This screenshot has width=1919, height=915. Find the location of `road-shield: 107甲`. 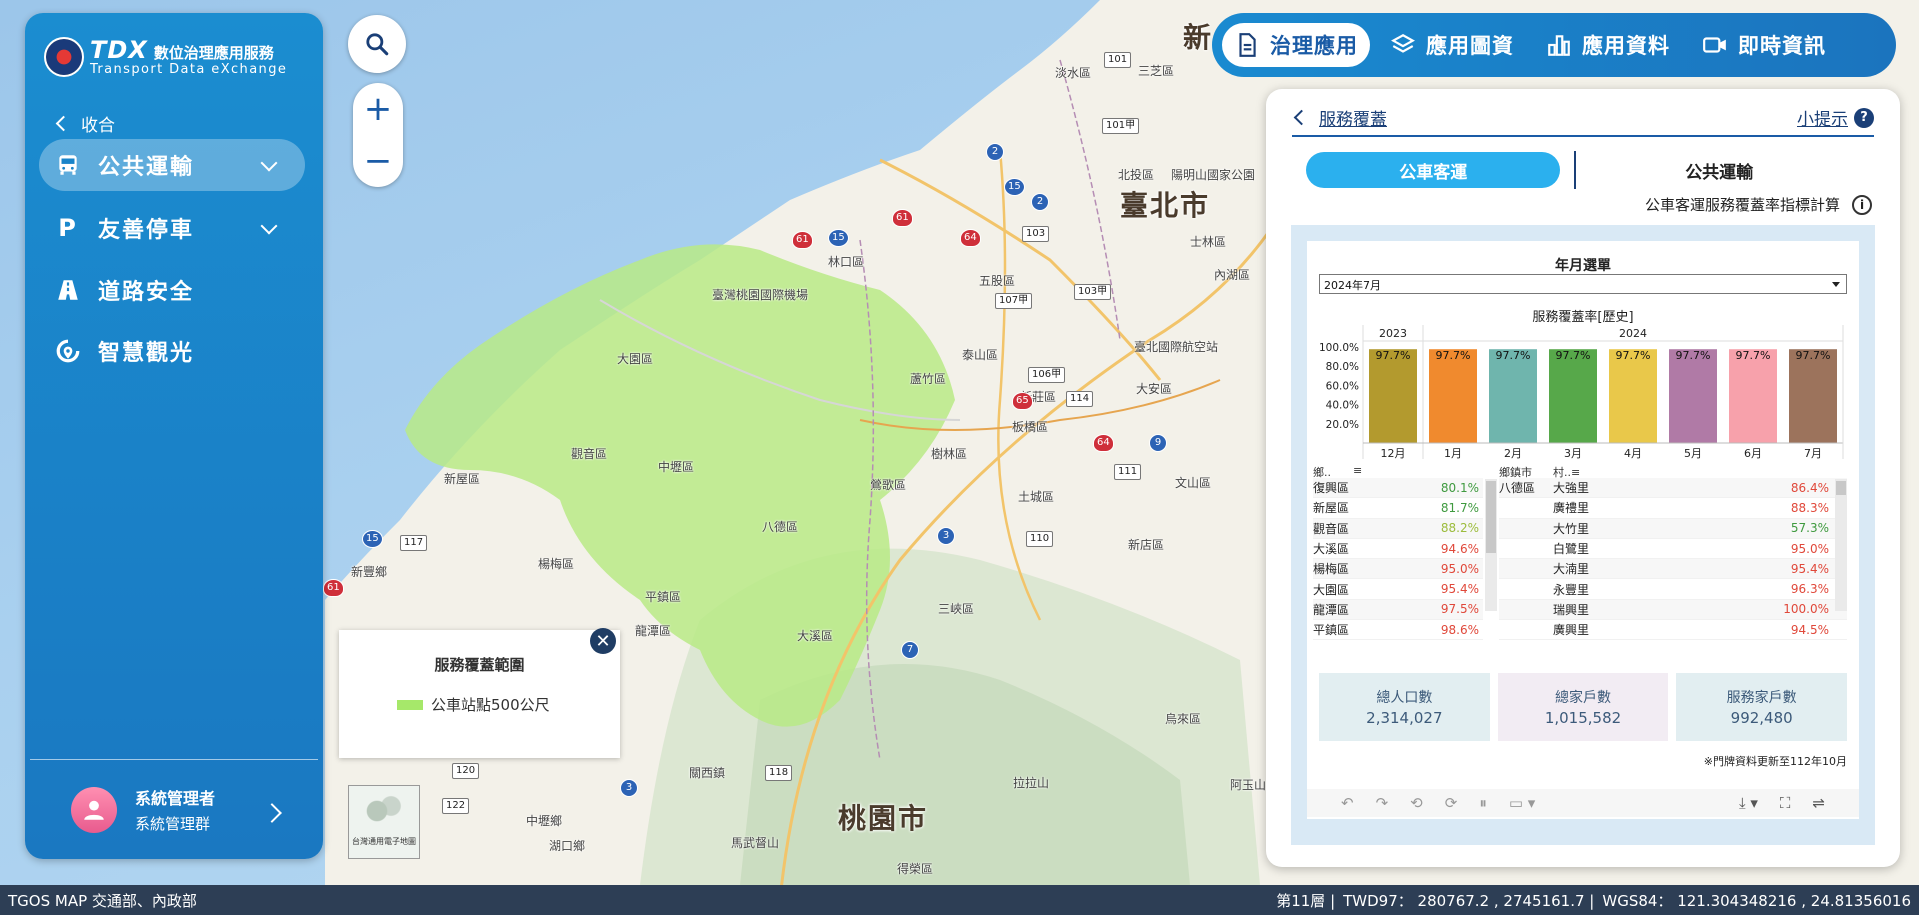

road-shield: 107甲 is located at coordinates (1014, 301).